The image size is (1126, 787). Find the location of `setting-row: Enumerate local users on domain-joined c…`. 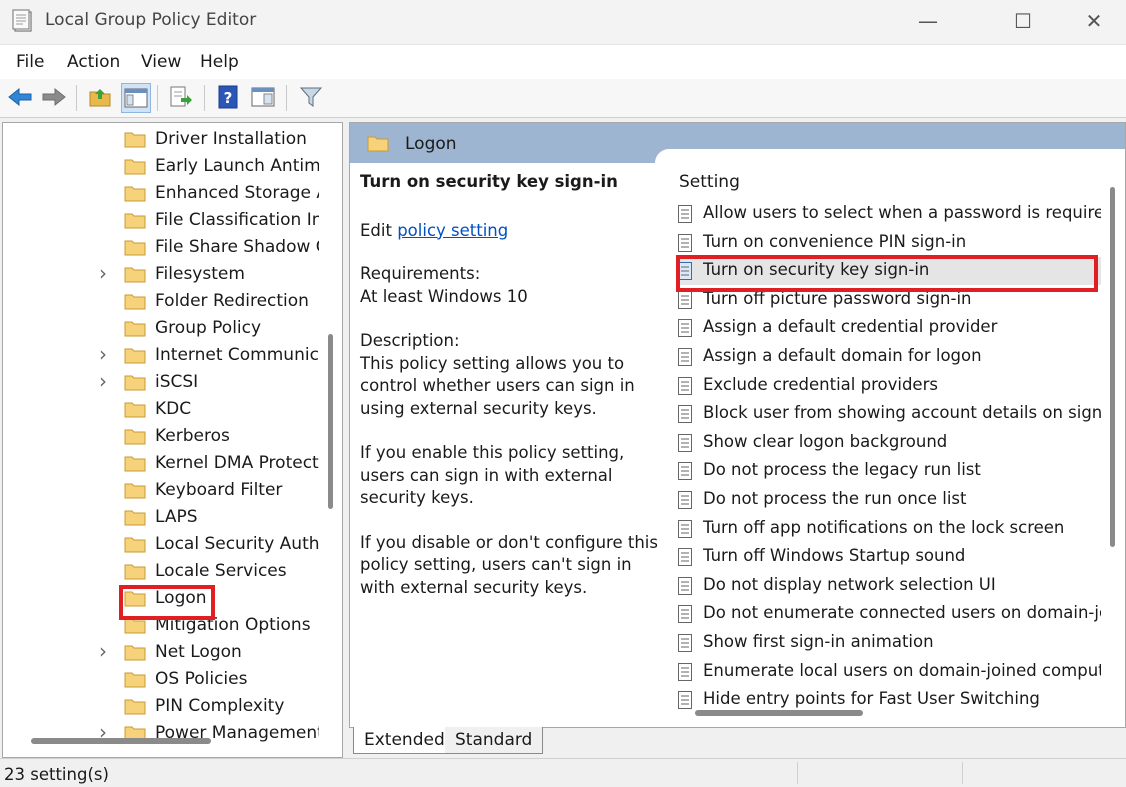

setting-row: Enumerate local users on domain-joined c… is located at coordinates (888, 672).